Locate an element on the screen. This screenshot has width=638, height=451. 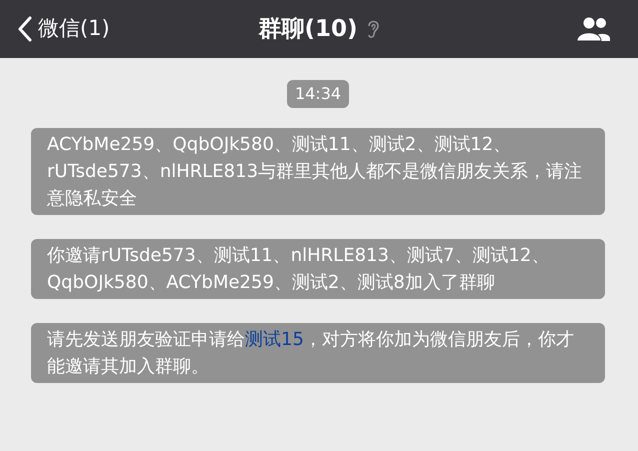
people-icon is located at coordinates (594, 29).